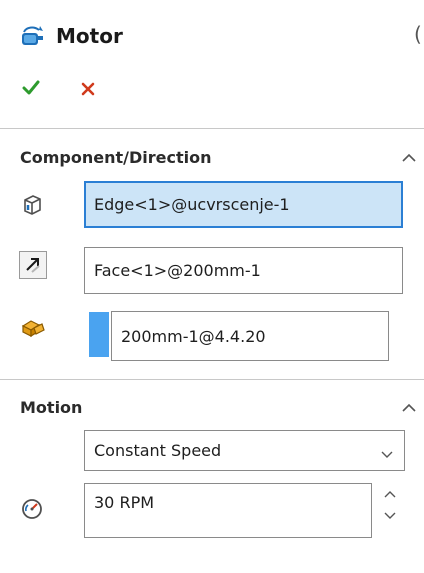  What do you see at coordinates (390, 495) in the screenshot?
I see `spin-up-button` at bounding box center [390, 495].